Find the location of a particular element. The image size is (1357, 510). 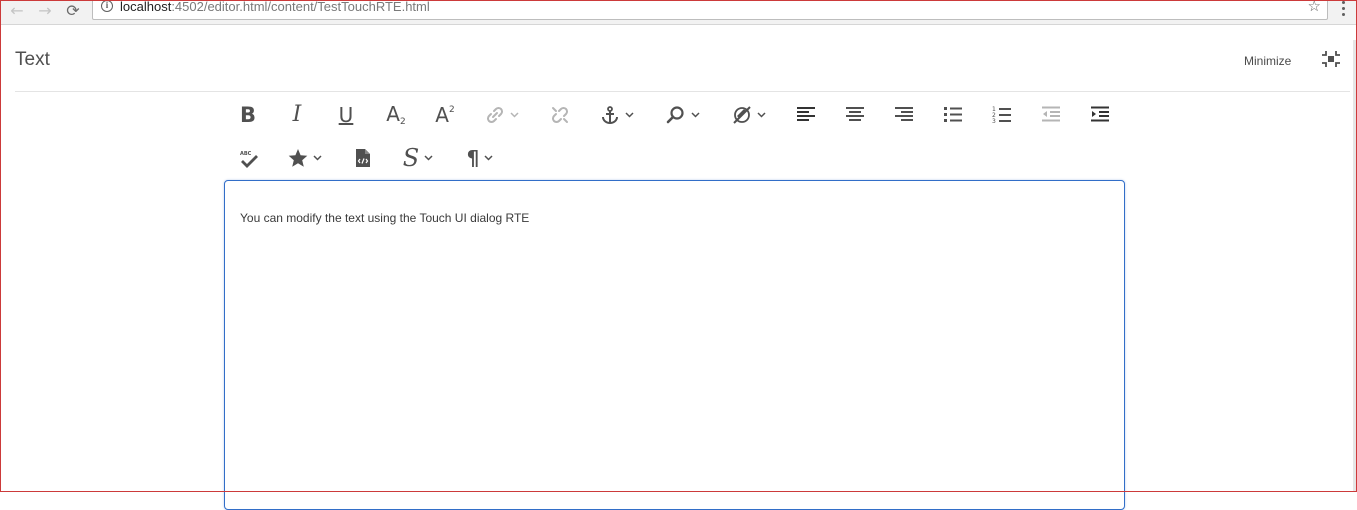

subscript-icon: A2 is located at coordinates (396, 114).